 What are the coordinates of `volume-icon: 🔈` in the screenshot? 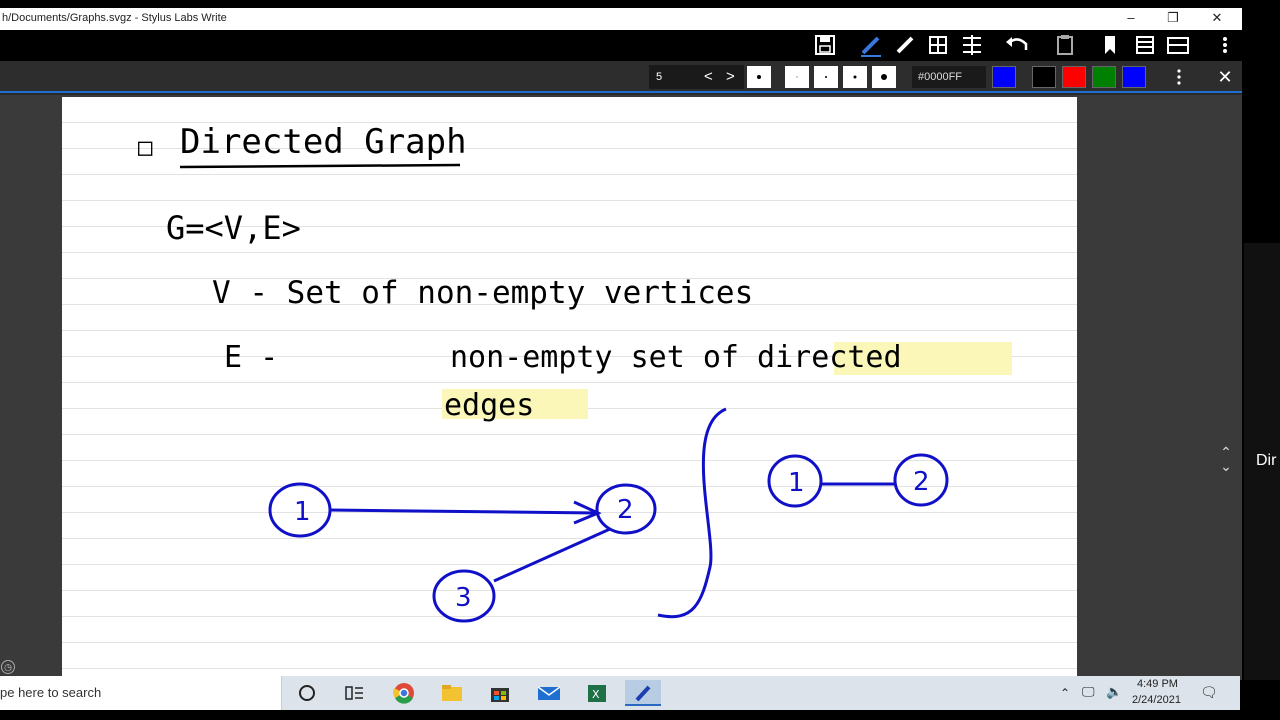 It's located at (1114, 692).